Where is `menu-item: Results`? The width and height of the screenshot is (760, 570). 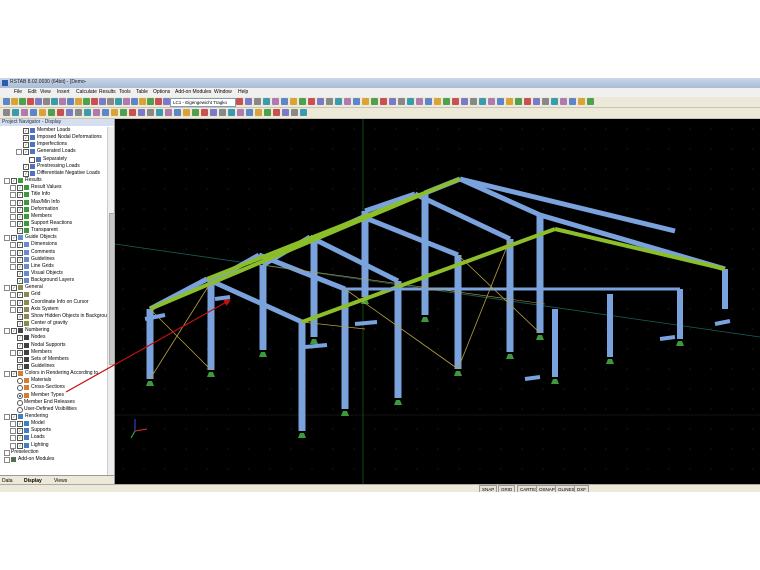 menu-item: Results is located at coordinates (107, 92).